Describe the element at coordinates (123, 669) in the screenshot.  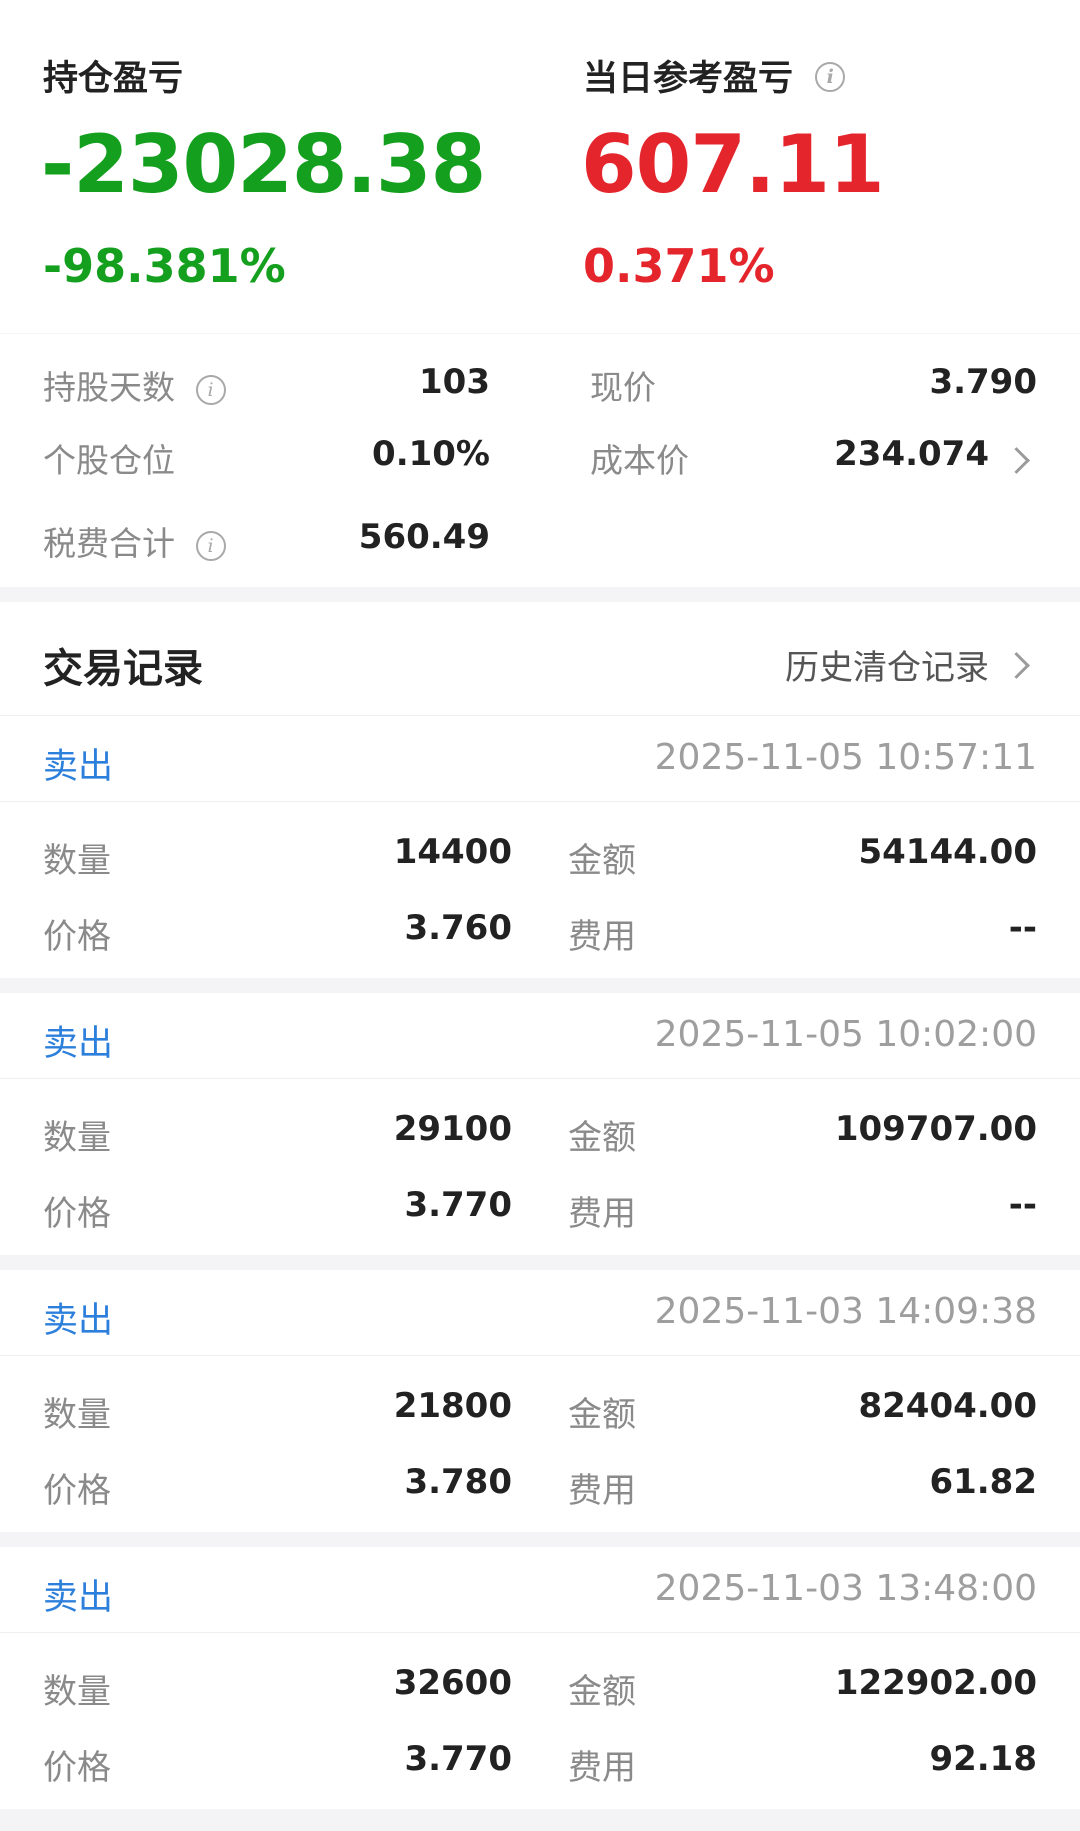
I see `trade-records-title: 交易记录` at that location.